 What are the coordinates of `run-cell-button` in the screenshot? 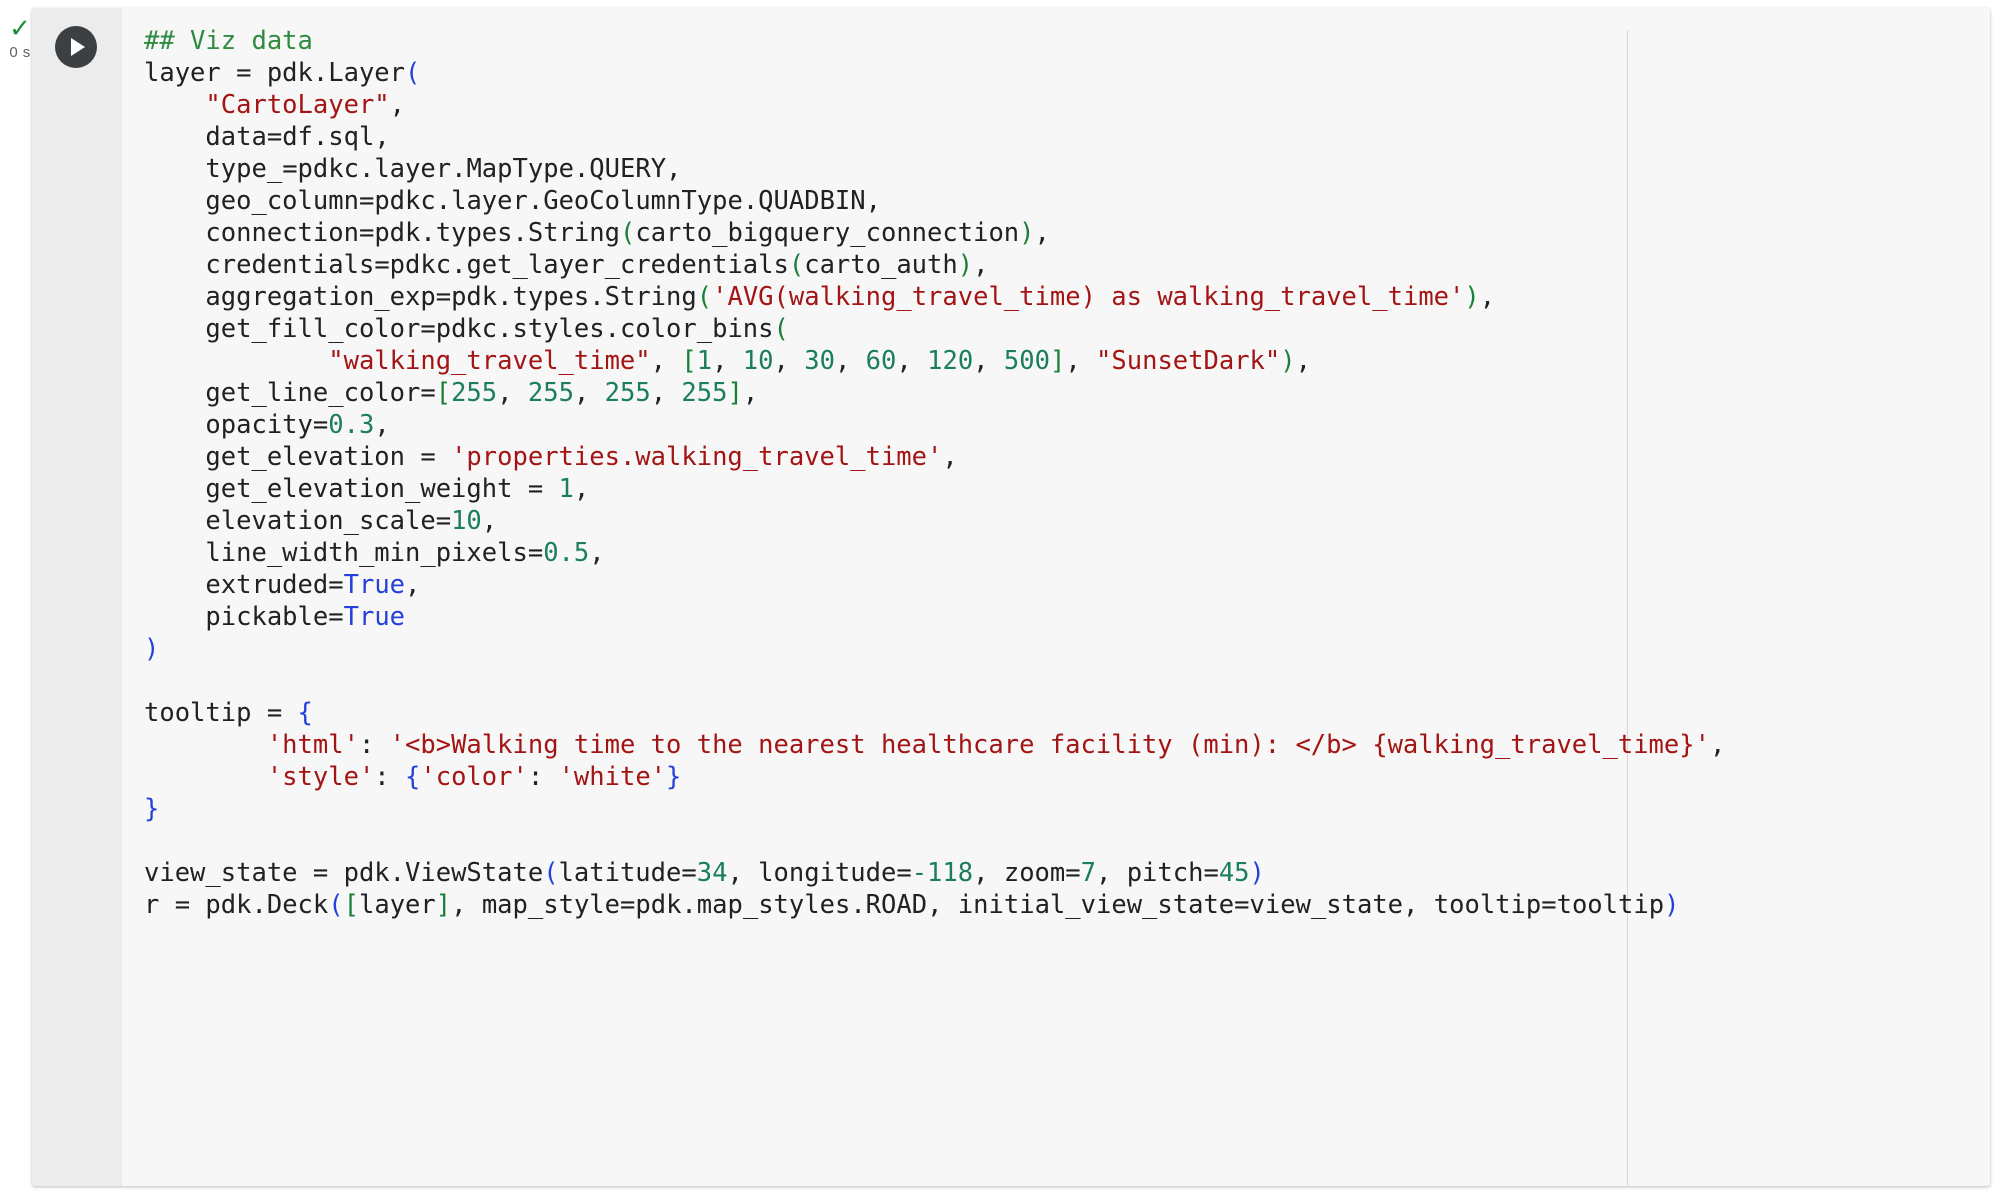 It's located at (76, 47).